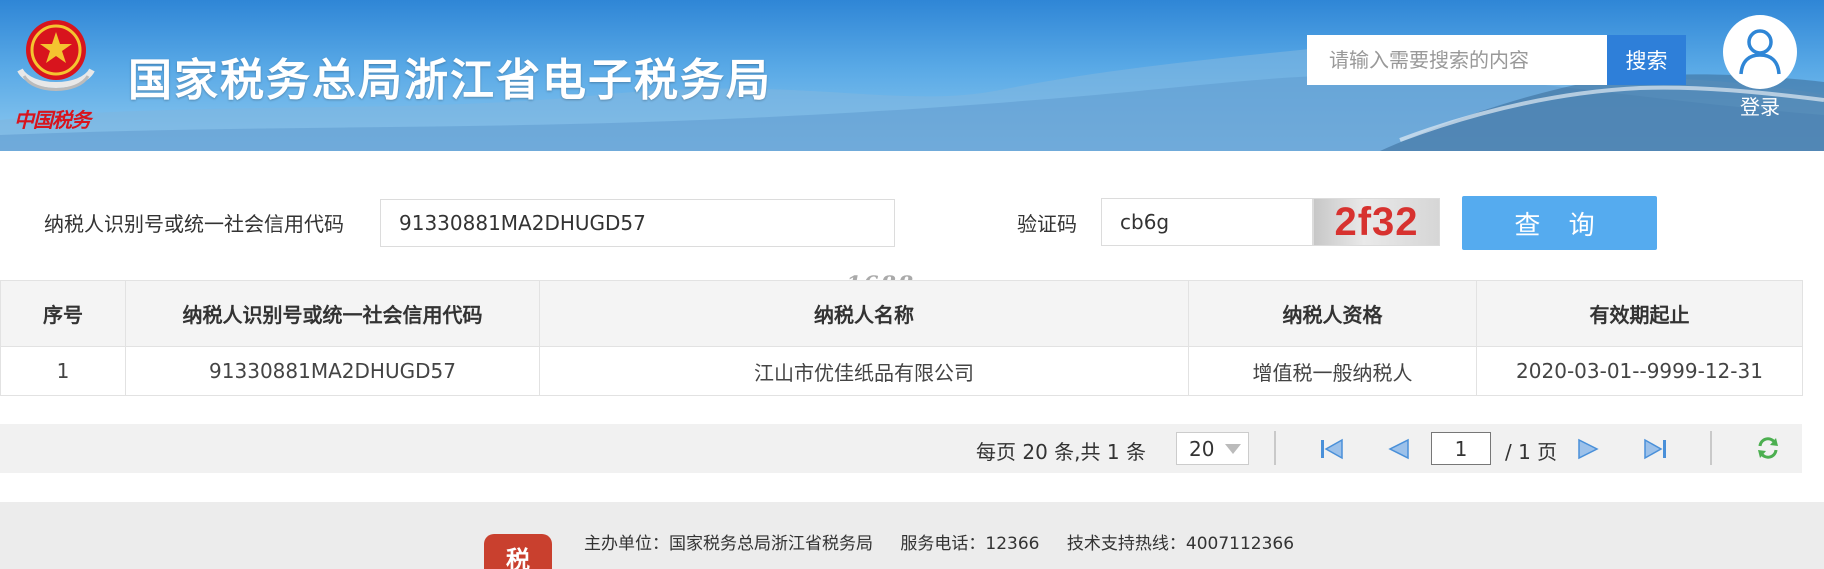 This screenshot has width=1824, height=569. I want to click on search-button: 搜索, so click(1646, 60).